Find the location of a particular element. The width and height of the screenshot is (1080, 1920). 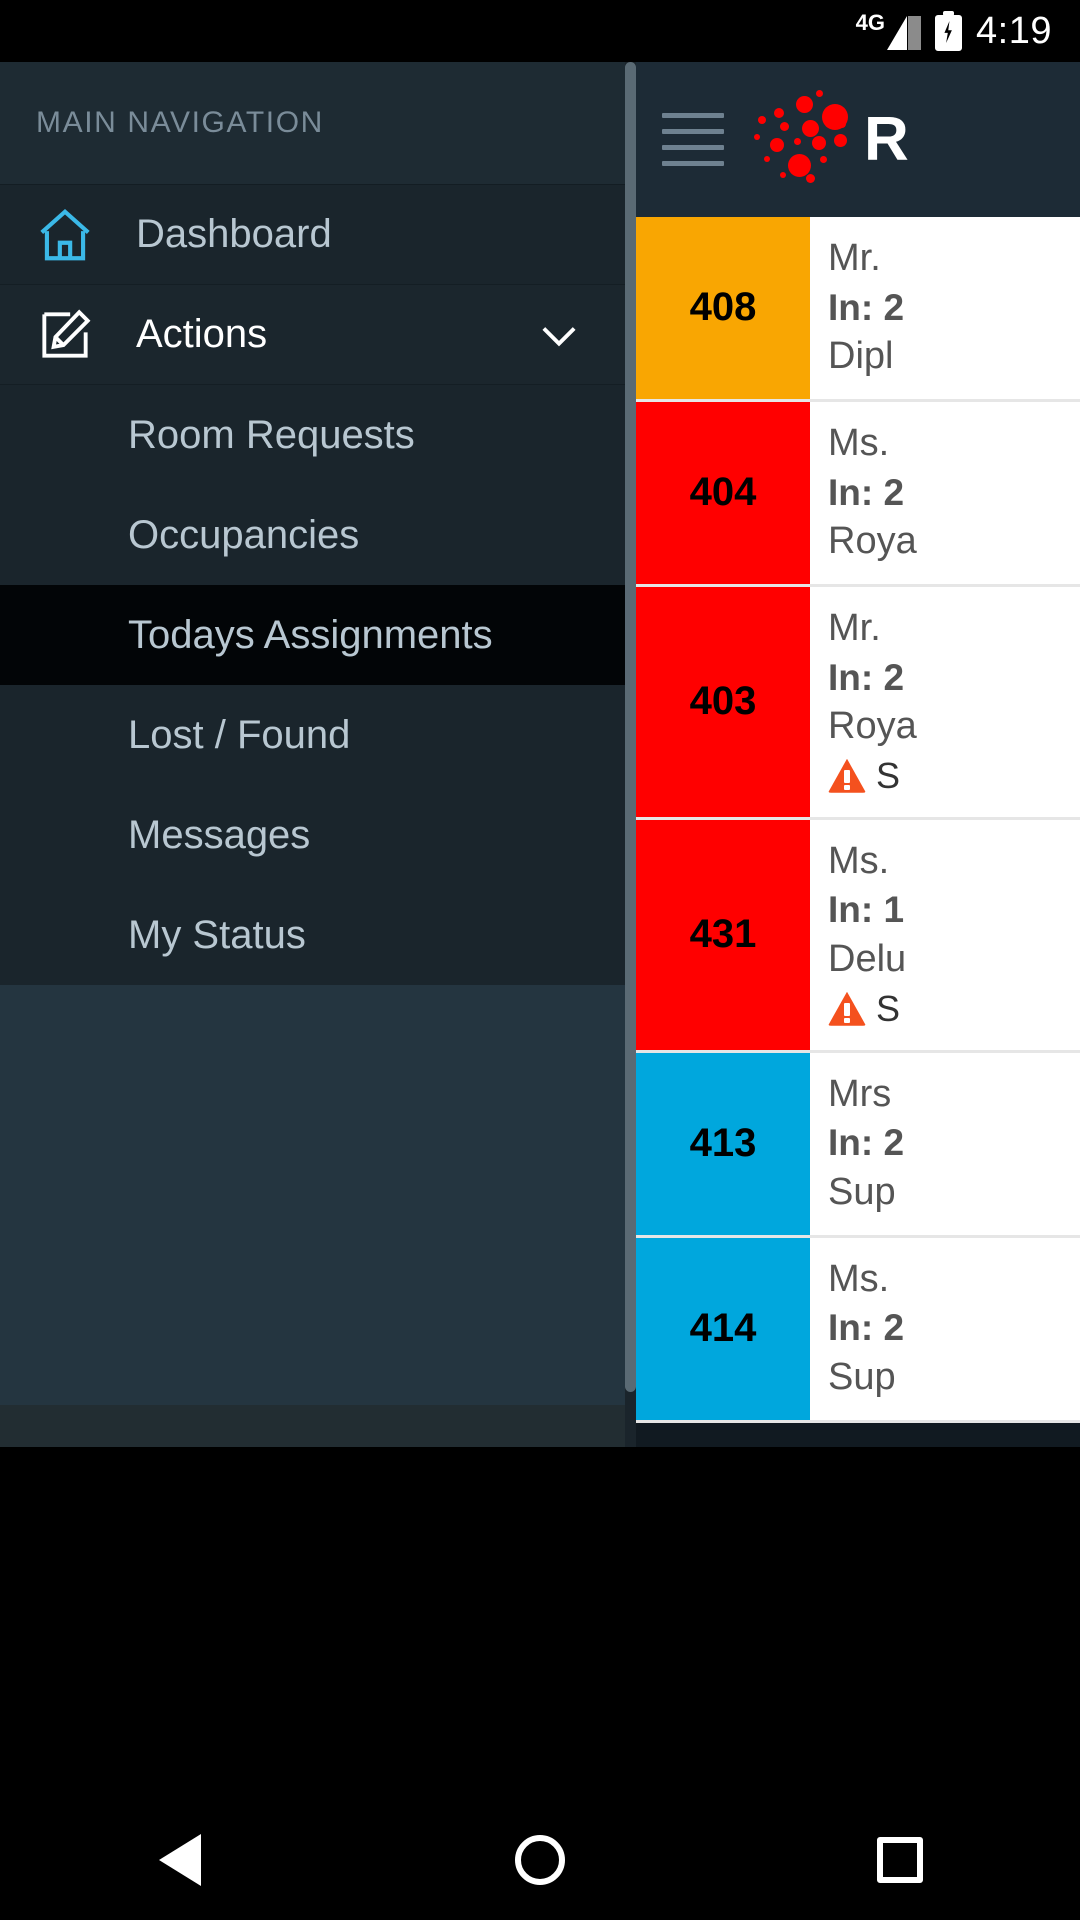

brand: R is located at coordinates (829, 140).